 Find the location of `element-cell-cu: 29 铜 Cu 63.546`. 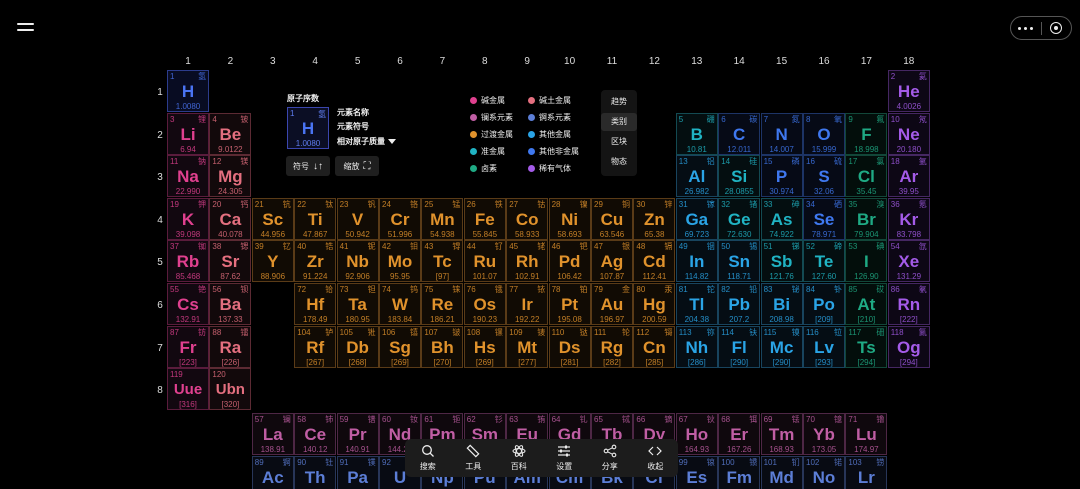

element-cell-cu: 29 铜 Cu 63.546 is located at coordinates (612, 218).